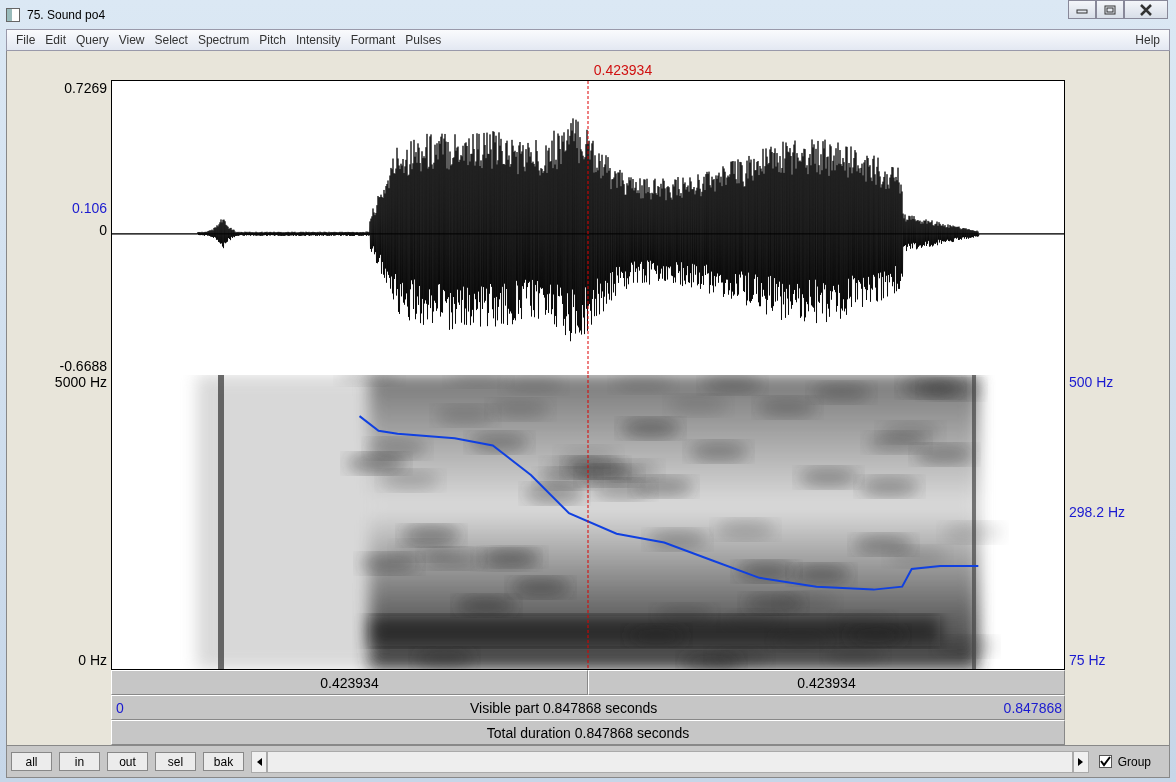  What do you see at coordinates (13, 14) in the screenshot?
I see `window-icon` at bounding box center [13, 14].